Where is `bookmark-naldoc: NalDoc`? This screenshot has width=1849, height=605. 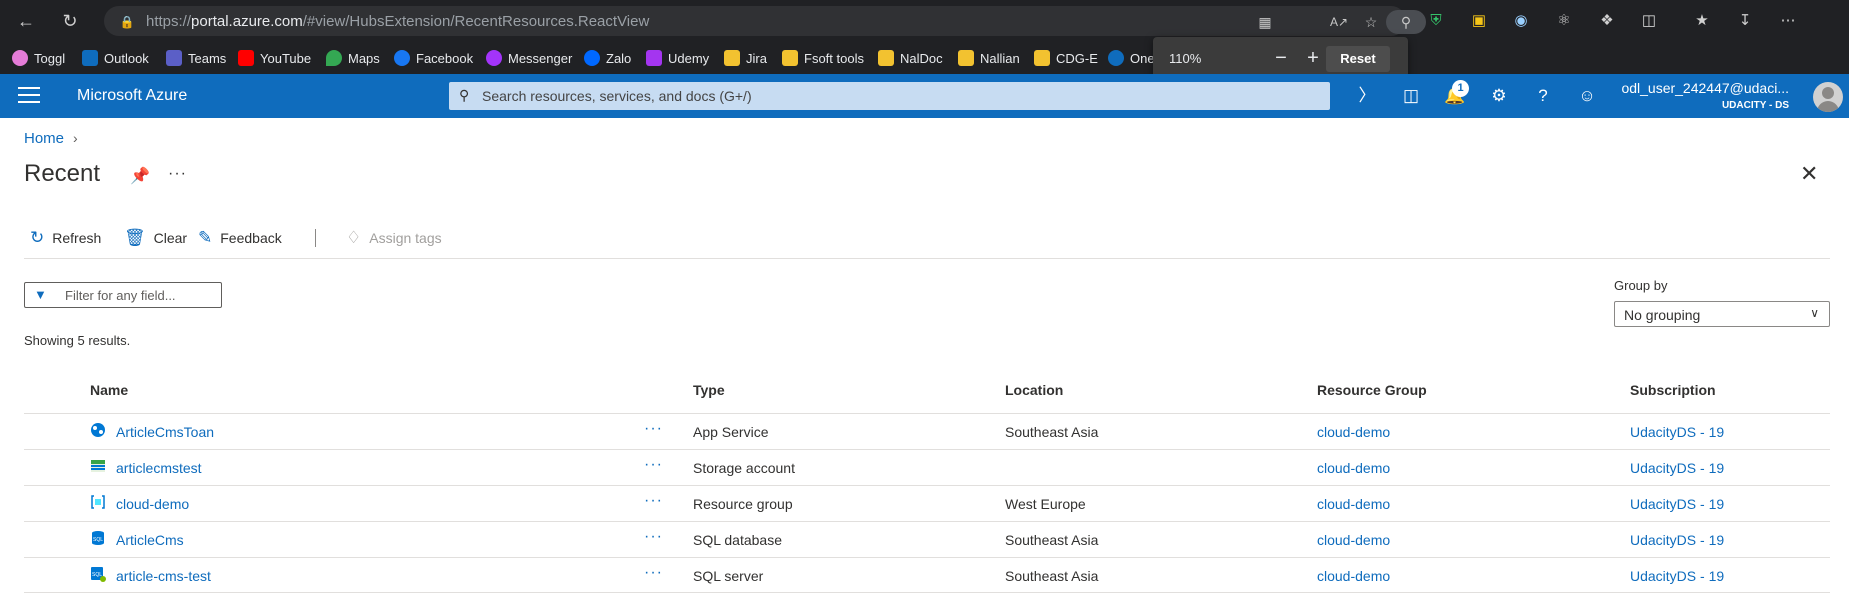 bookmark-naldoc: NalDoc is located at coordinates (910, 58).